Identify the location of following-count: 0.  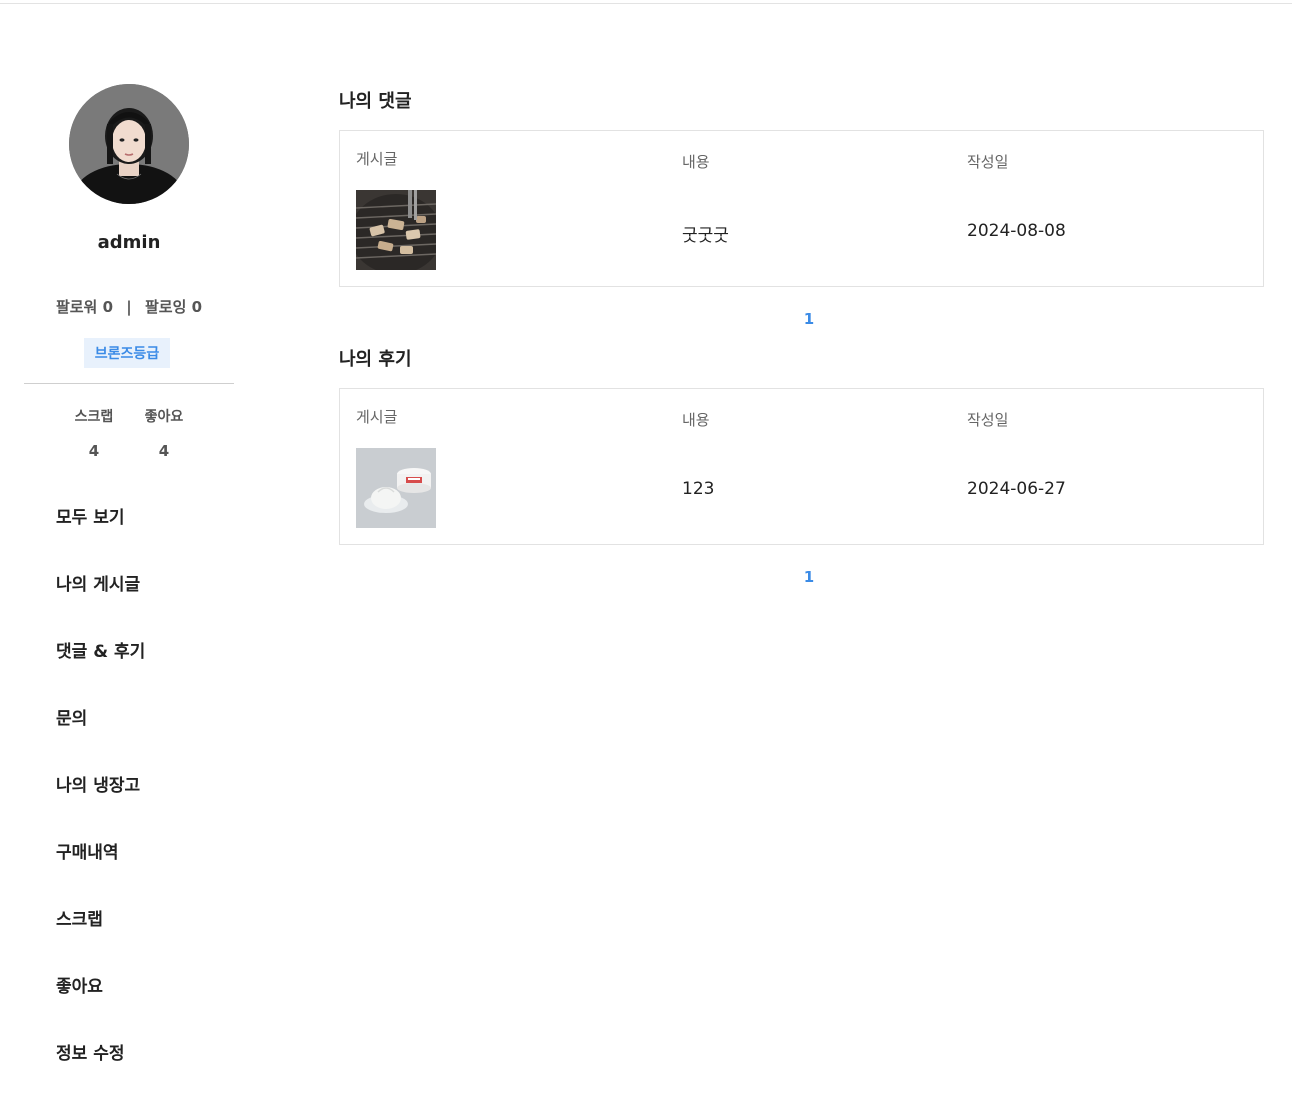
(197, 307).